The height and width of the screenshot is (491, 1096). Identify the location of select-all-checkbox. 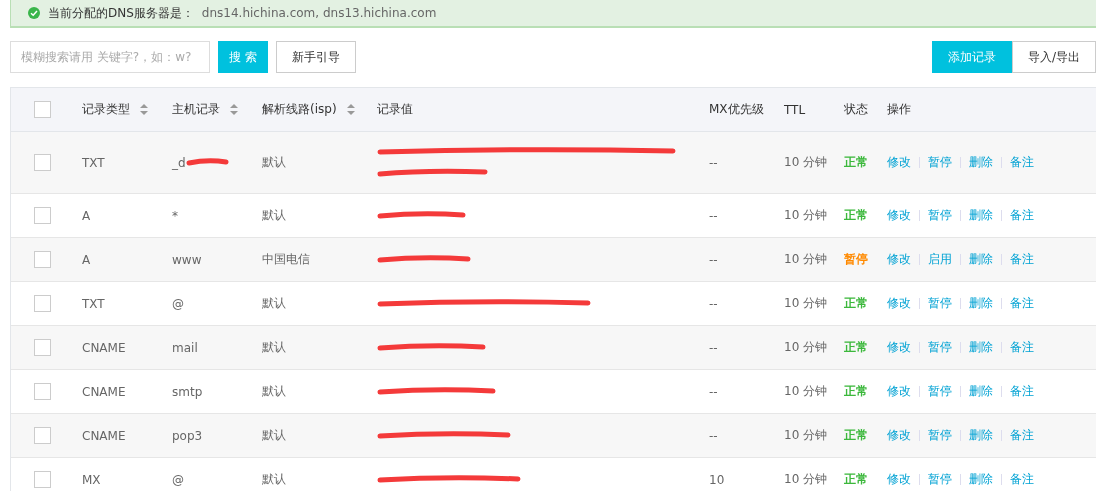
(42, 109).